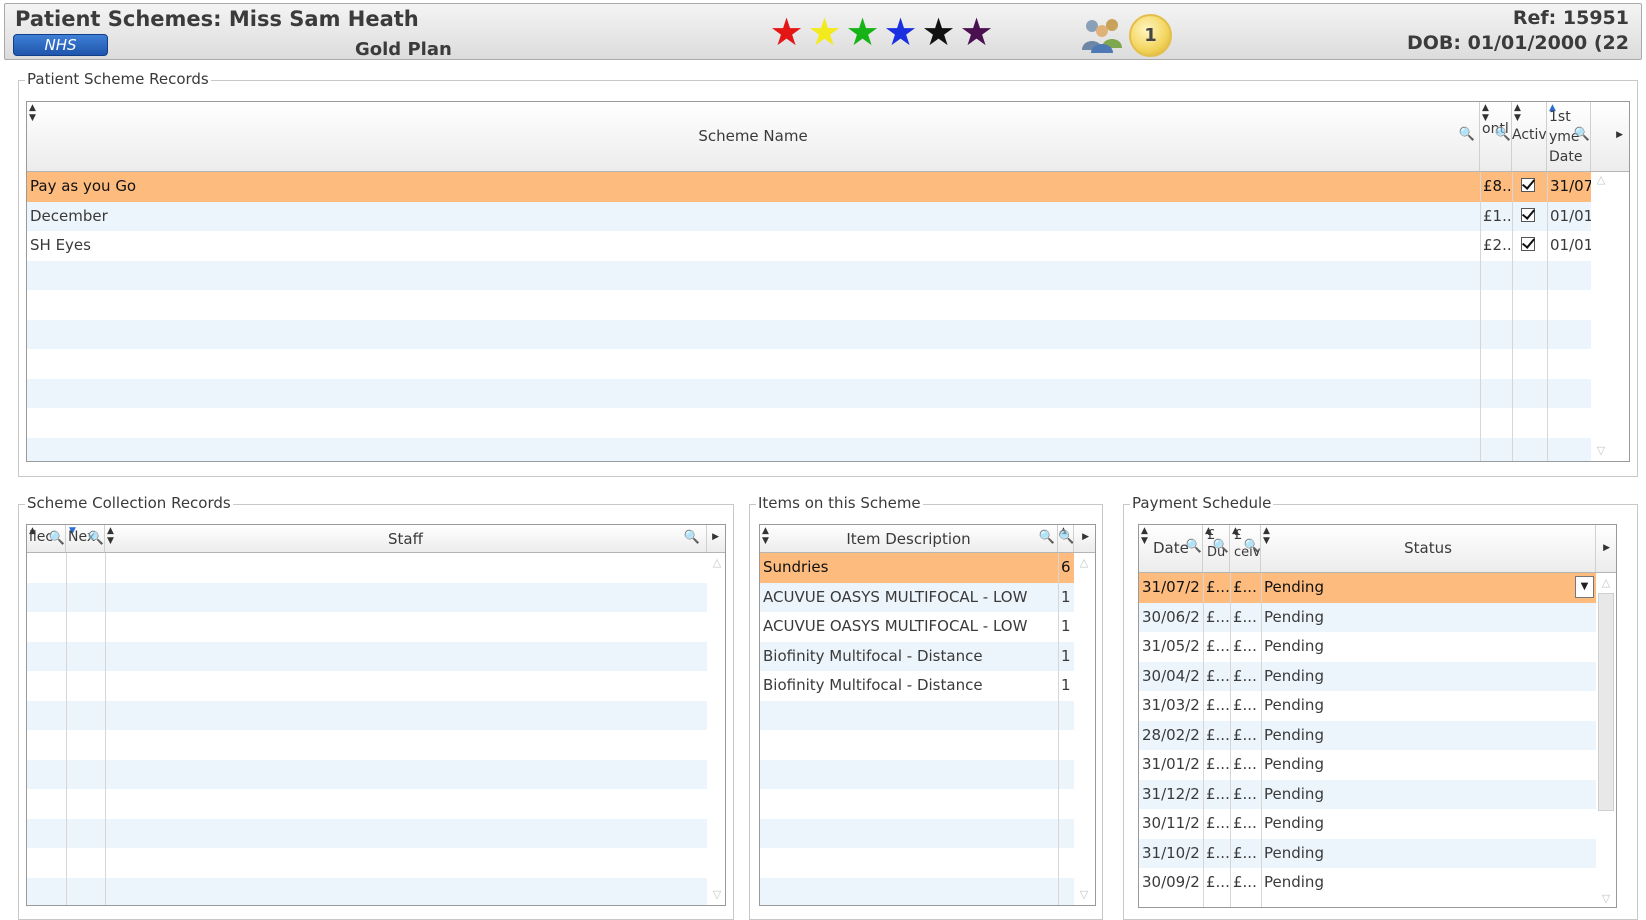 The width and height of the screenshot is (1646, 920). I want to click on table-row: 31/05/2 £... £... Pending, so click(1367, 647).